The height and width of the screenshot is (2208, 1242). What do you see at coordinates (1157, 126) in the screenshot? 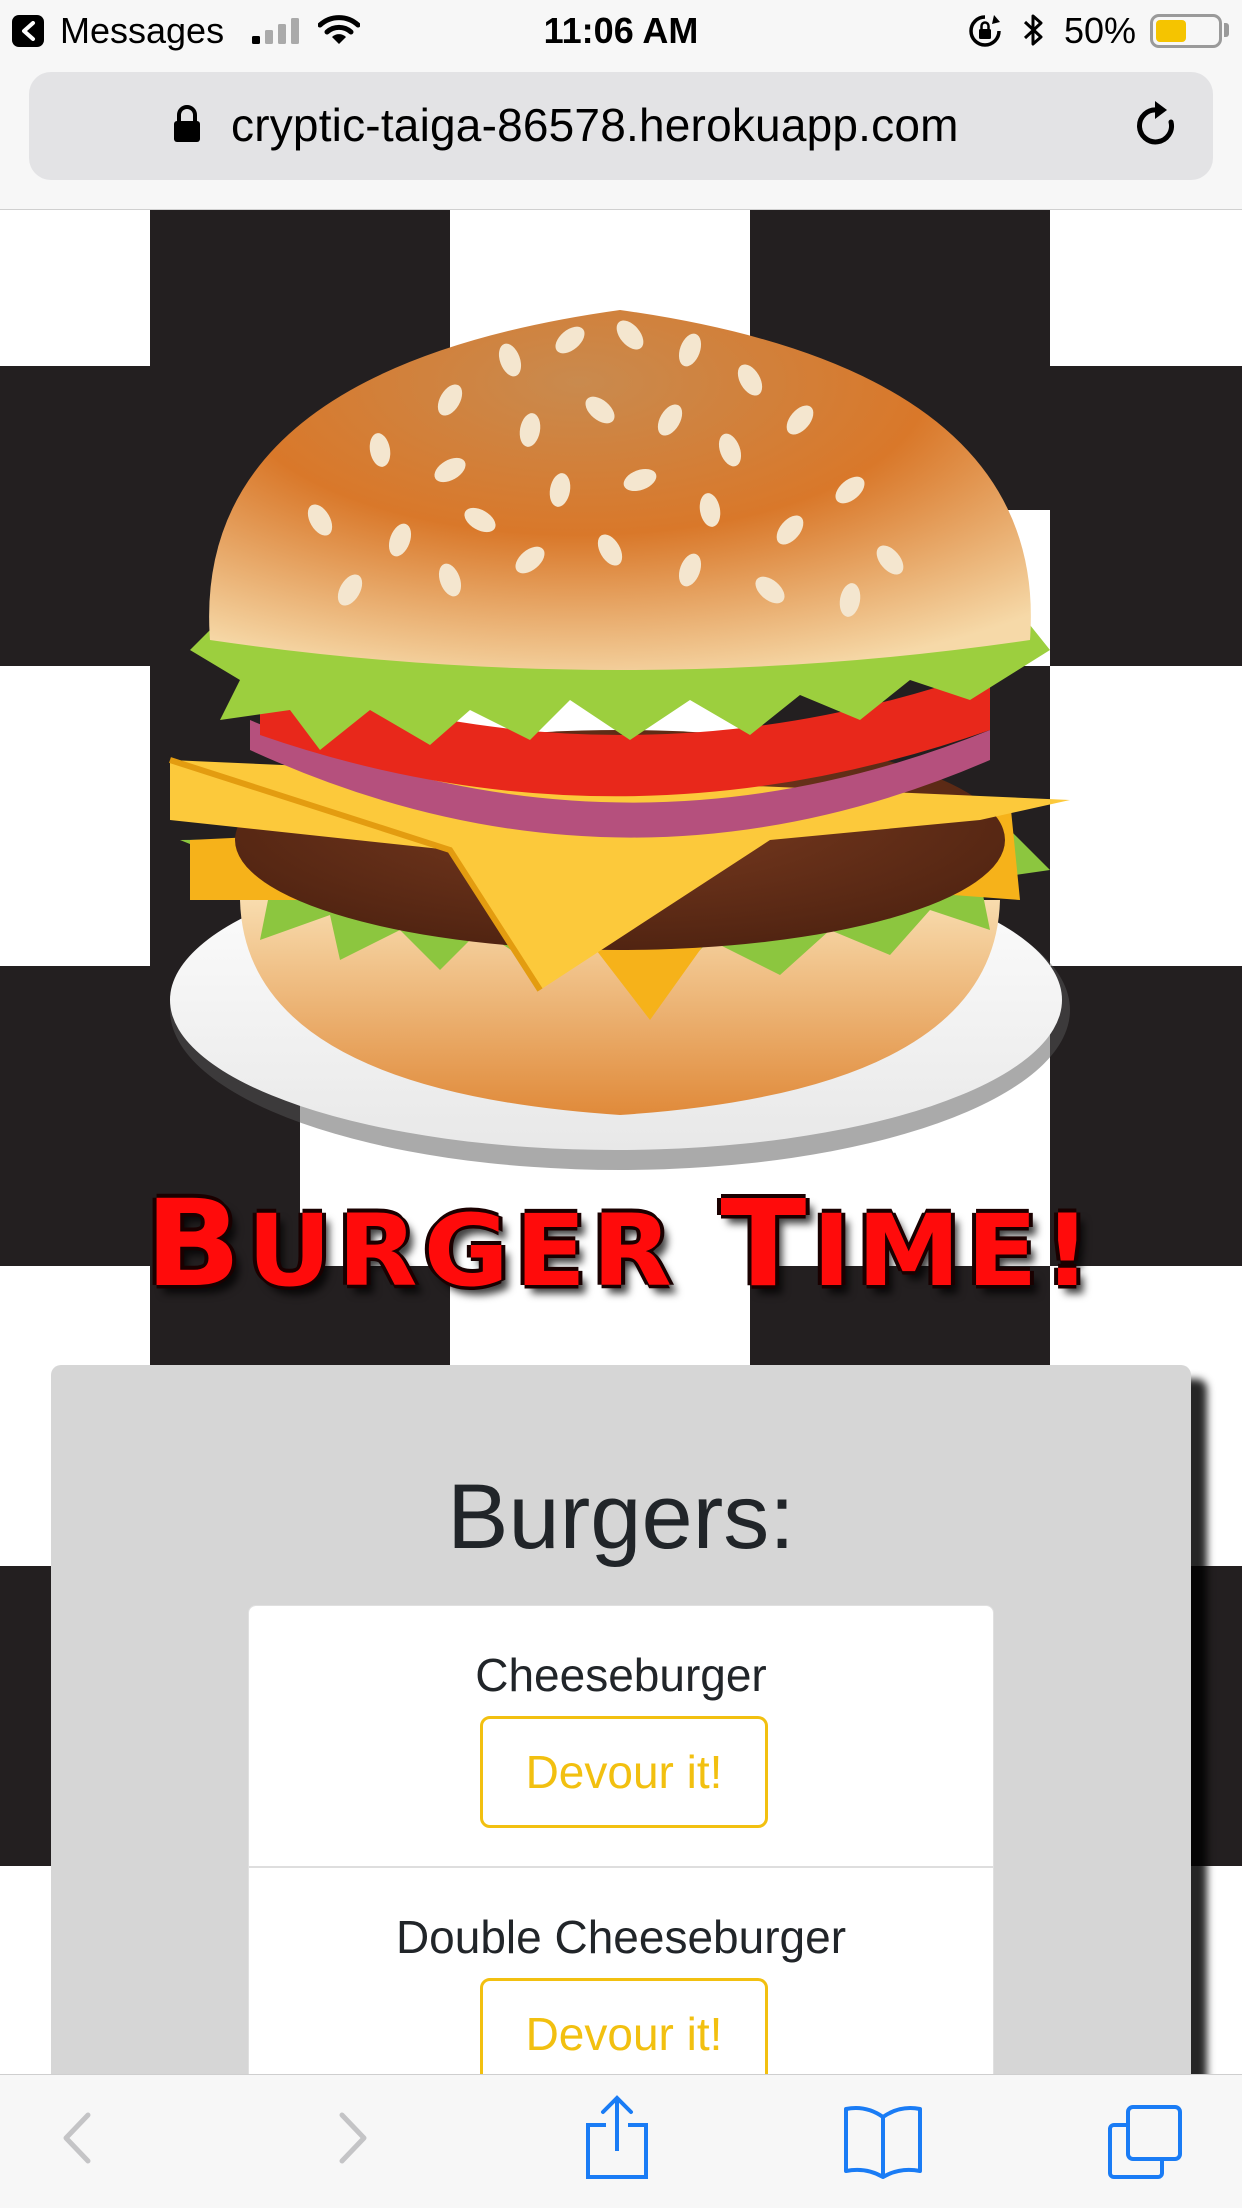
I see `reload-icon` at bounding box center [1157, 126].